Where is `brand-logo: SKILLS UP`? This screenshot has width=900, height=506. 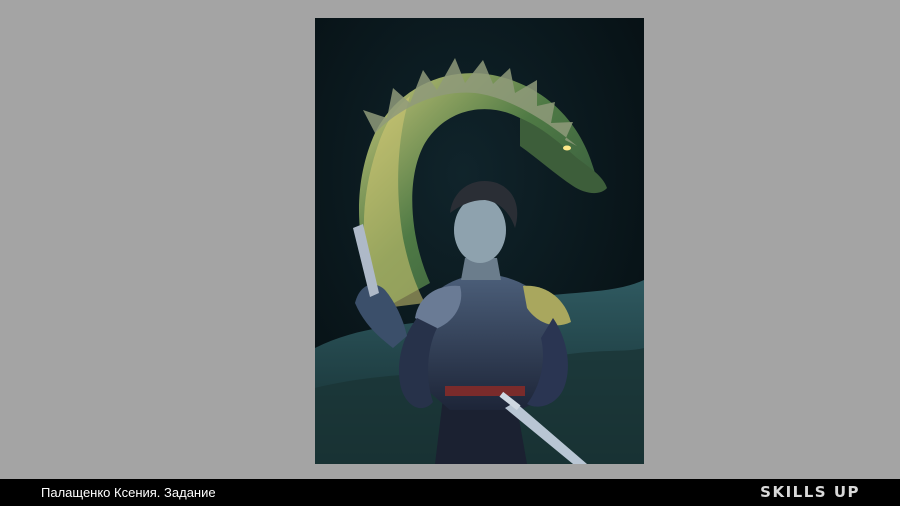 brand-logo: SKILLS UP is located at coordinates (810, 492).